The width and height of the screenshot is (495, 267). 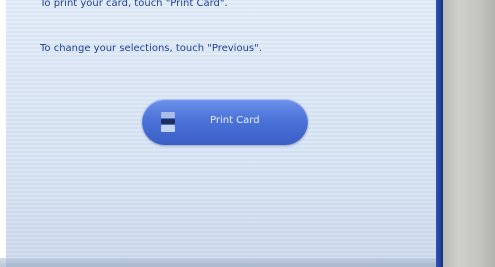 What do you see at coordinates (469, 133) in the screenshot?
I see `kiosk-bezel` at bounding box center [469, 133].